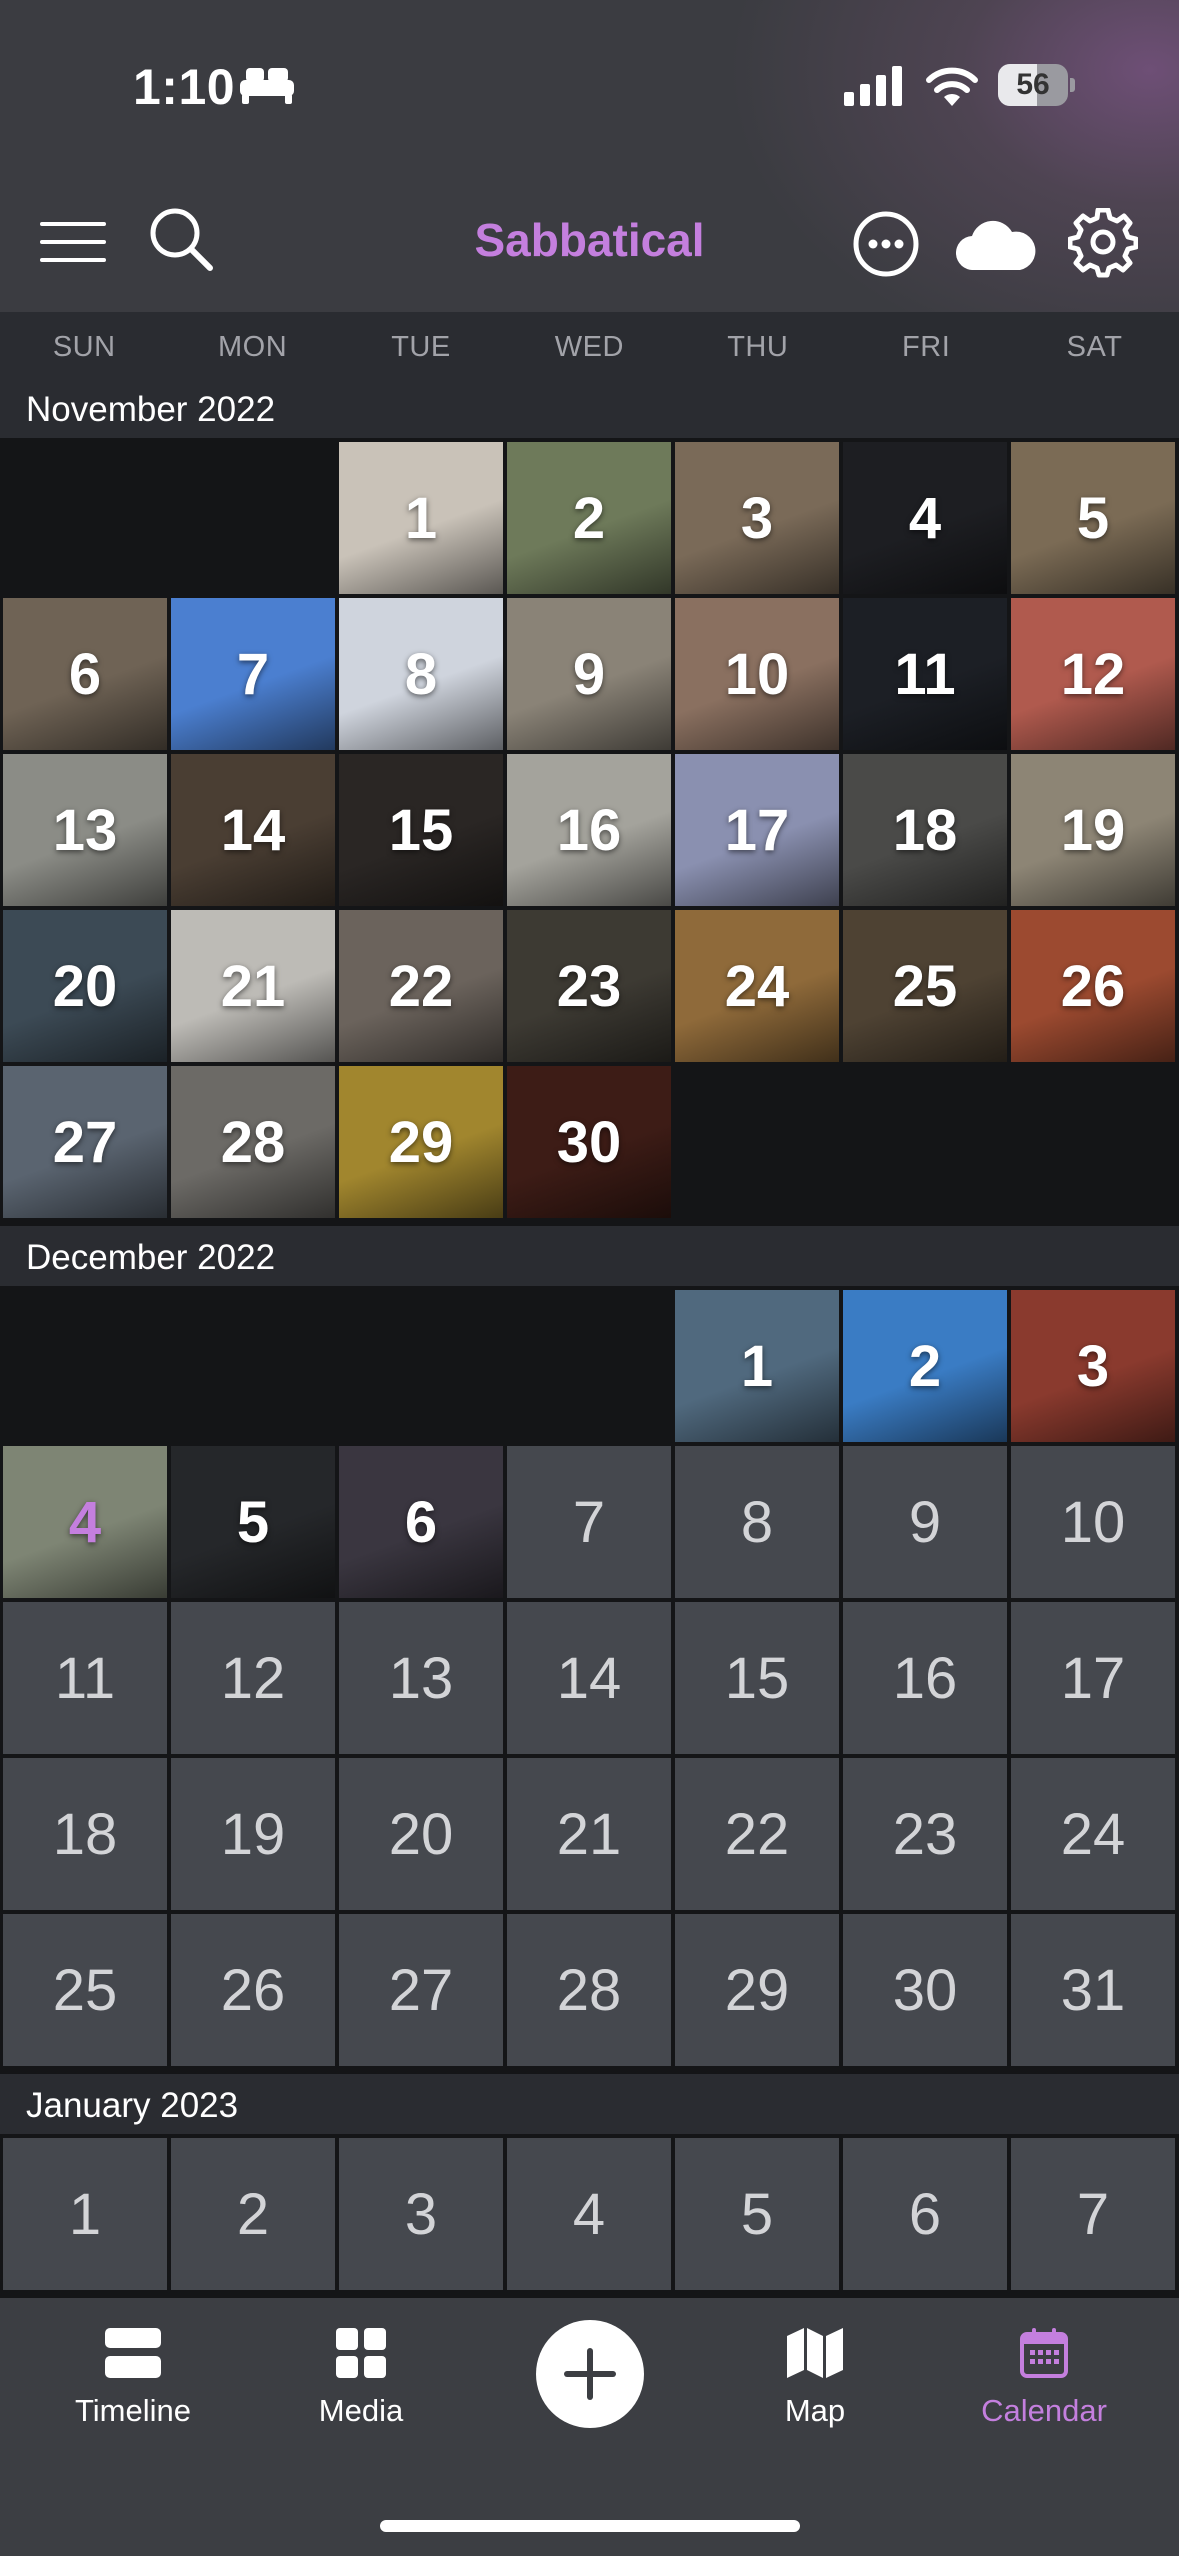  Describe the element at coordinates (85, 1142) in the screenshot. I see `calendar-day-photo: 27` at that location.